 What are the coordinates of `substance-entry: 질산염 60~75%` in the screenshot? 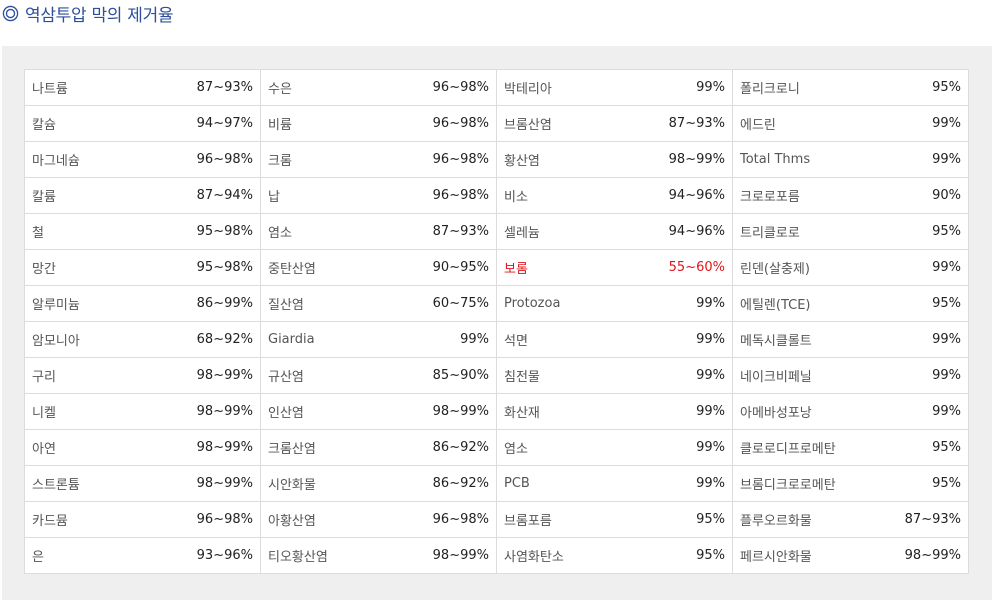 It's located at (378, 303).